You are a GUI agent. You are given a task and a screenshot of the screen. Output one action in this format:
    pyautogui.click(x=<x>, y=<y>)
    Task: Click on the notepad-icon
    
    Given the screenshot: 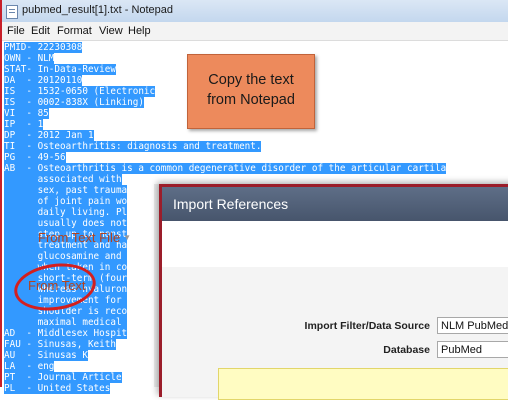 What is the action you would take?
    pyautogui.click(x=12, y=12)
    